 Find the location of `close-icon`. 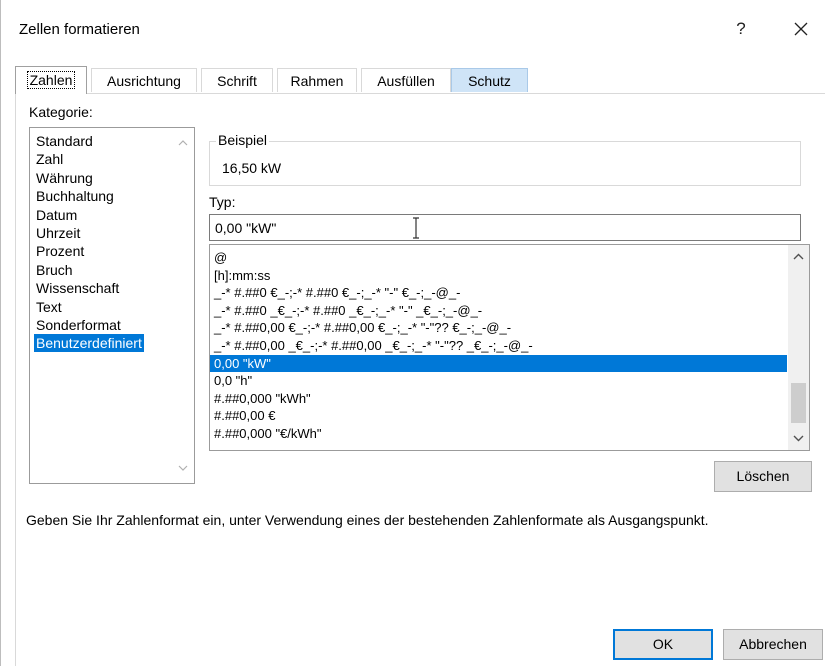

close-icon is located at coordinates (801, 29).